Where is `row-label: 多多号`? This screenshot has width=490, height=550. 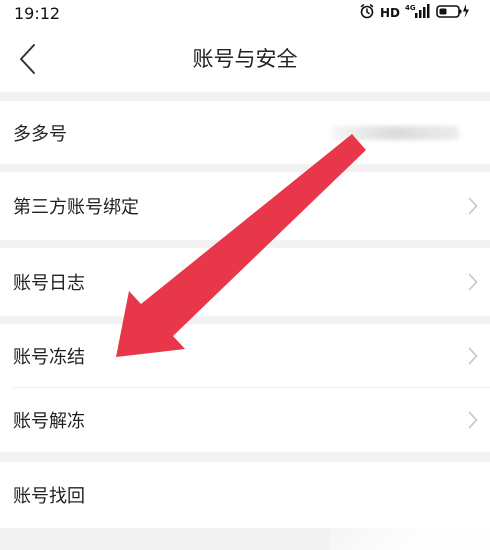 row-label: 多多号 is located at coordinates (40, 134).